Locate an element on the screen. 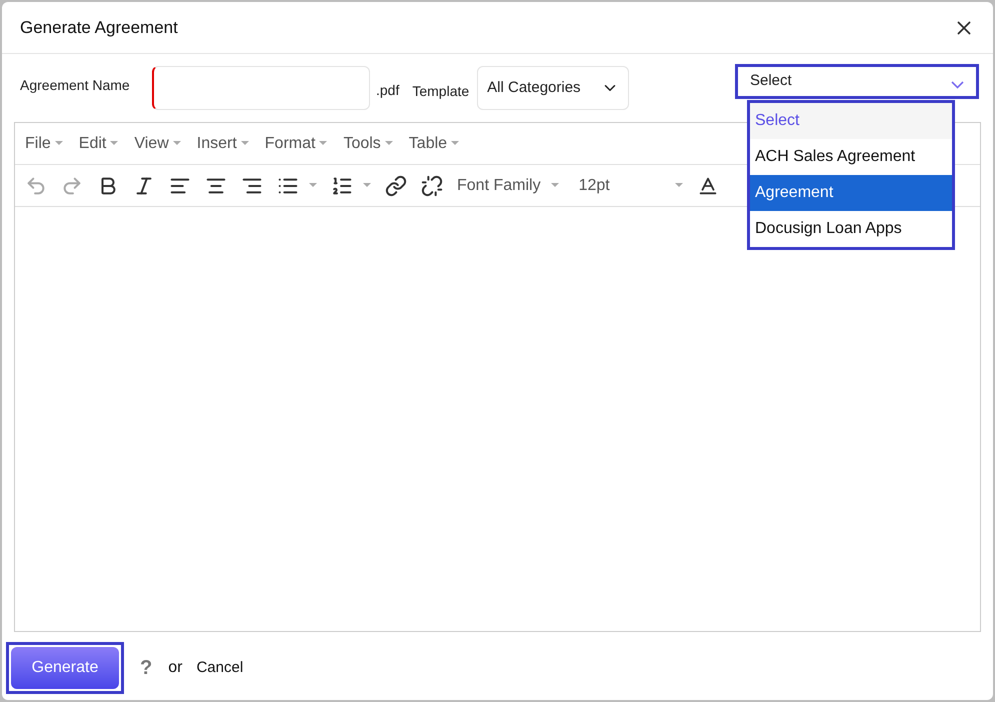  chevron-icon is located at coordinates (957, 84).